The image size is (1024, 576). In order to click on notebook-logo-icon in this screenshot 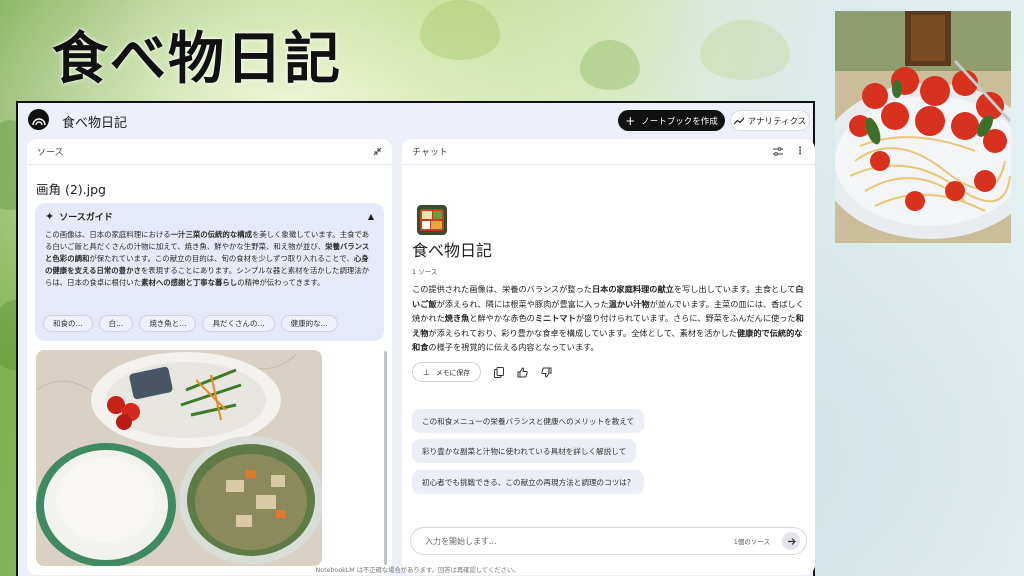, I will do `click(38, 119)`.